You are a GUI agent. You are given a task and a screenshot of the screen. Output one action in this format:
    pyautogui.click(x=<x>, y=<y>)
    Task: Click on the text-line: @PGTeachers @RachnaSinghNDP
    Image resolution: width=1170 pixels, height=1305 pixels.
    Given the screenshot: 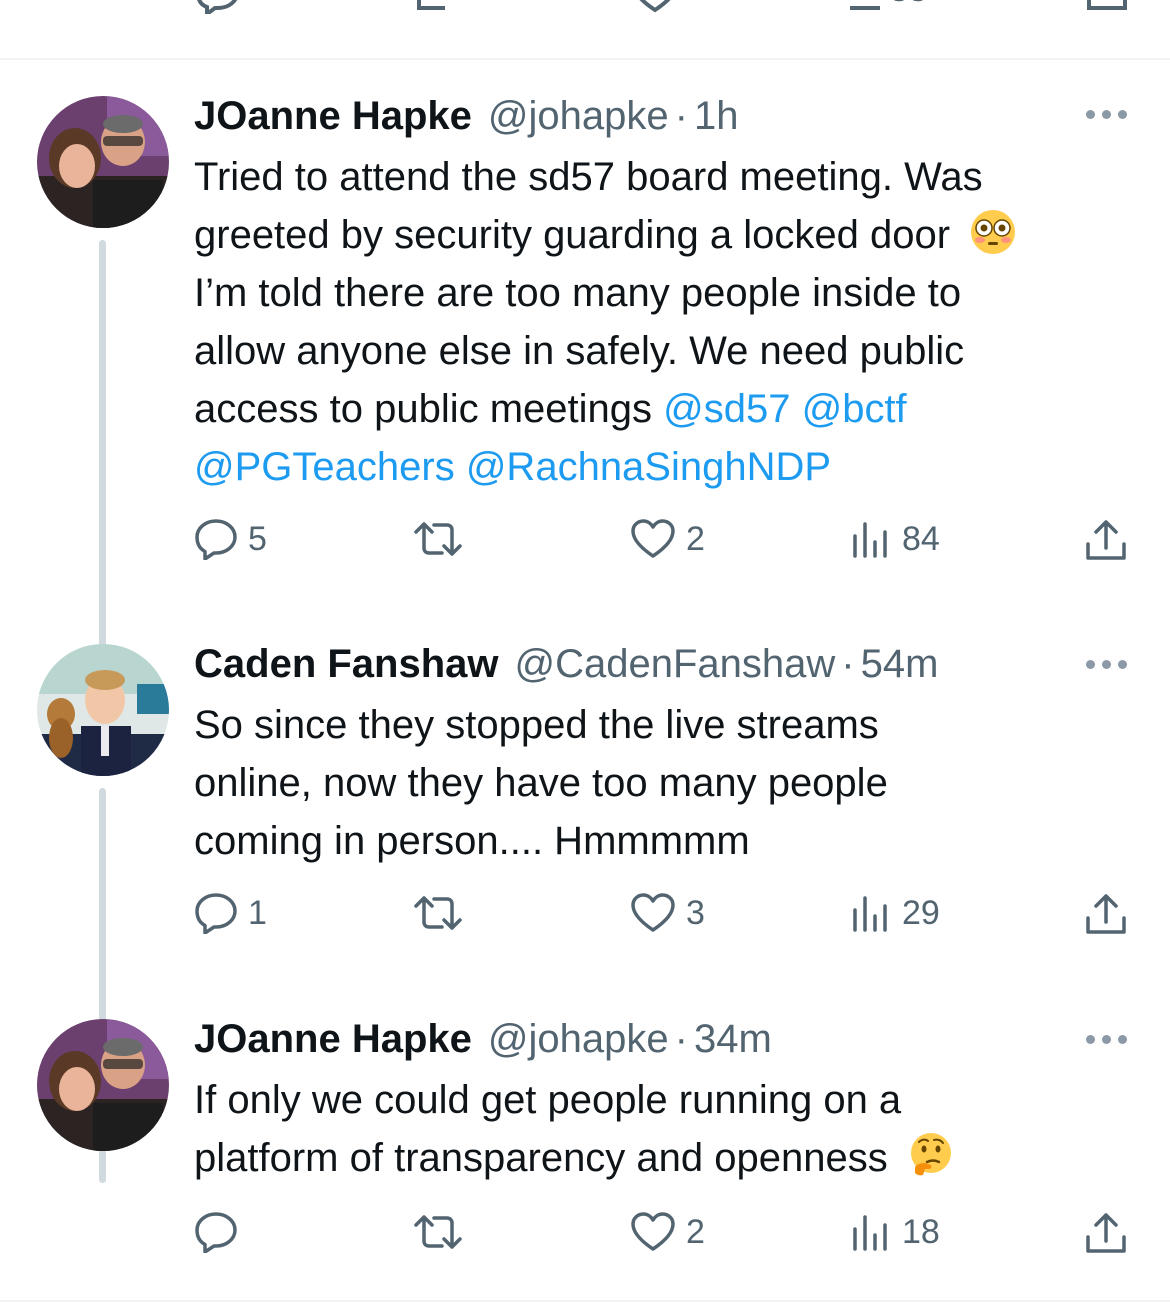 What is the action you would take?
    pyautogui.click(x=664, y=467)
    